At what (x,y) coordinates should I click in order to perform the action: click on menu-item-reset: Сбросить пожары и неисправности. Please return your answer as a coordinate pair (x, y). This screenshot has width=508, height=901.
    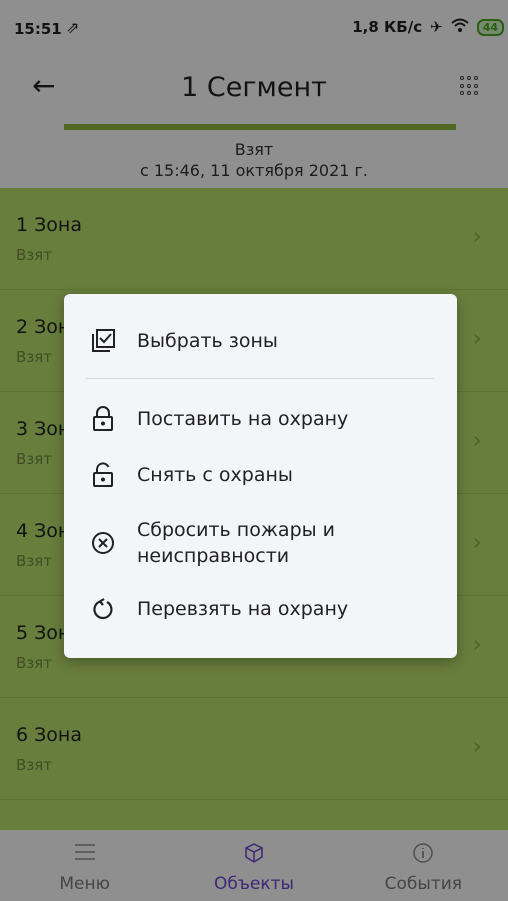
    Looking at the image, I should click on (260, 543).